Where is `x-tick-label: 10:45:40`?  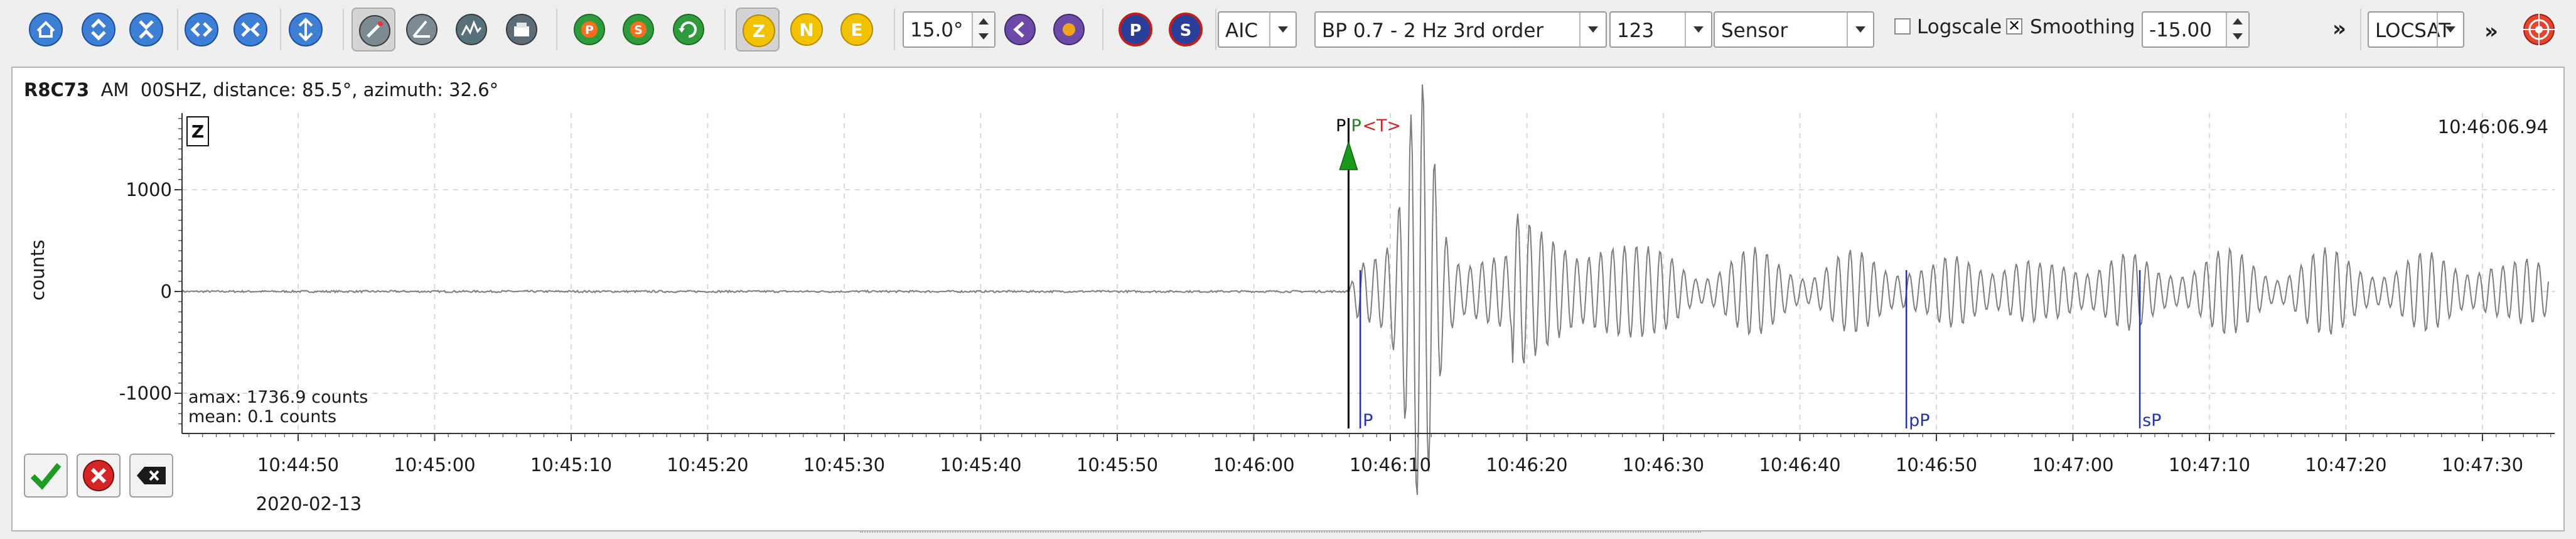 x-tick-label: 10:45:40 is located at coordinates (980, 465).